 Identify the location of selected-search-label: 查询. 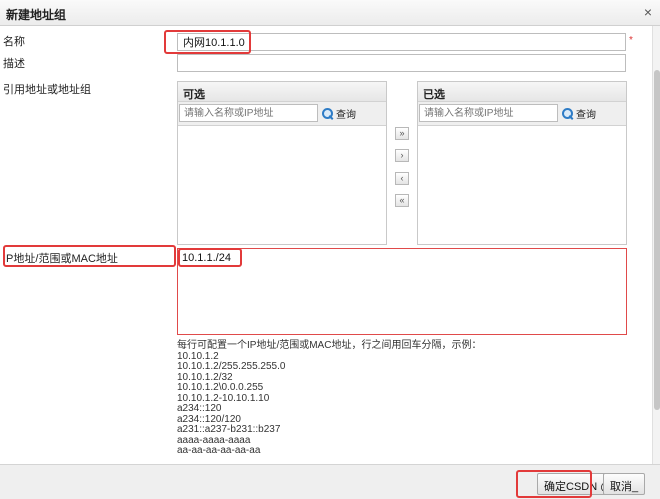
(586, 115).